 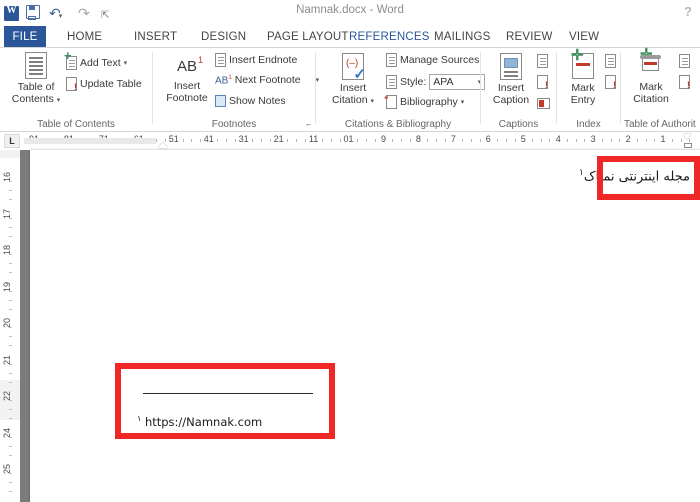 I want to click on insert-table-of-authorities-button, so click(x=684, y=63).